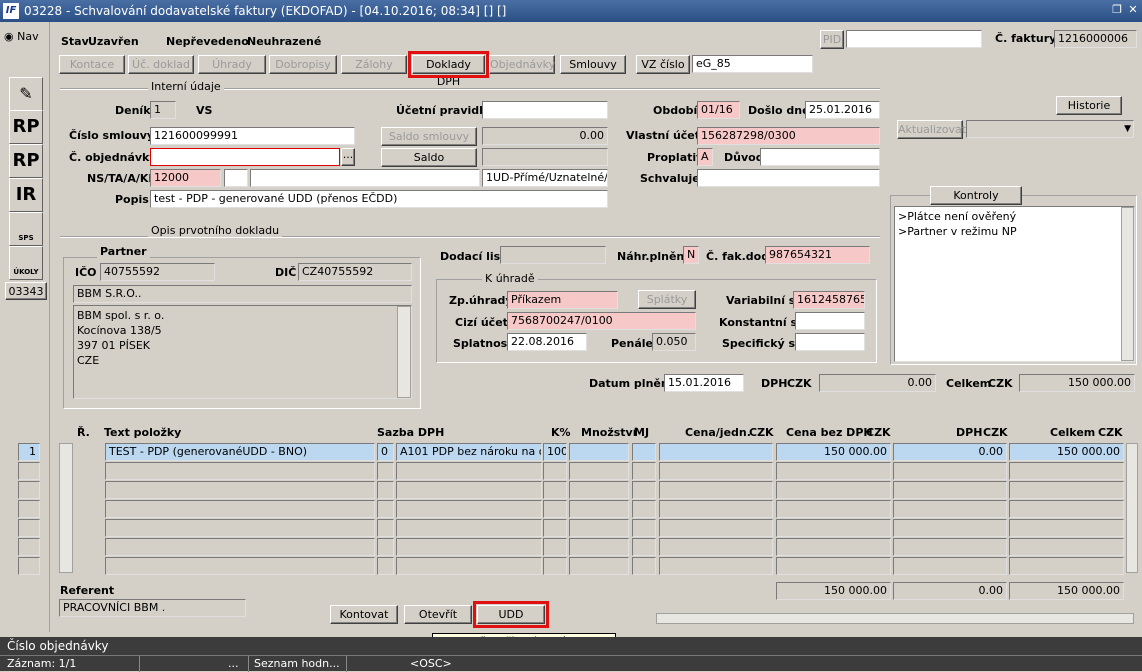 This screenshot has width=1142, height=672. Describe the element at coordinates (21, 36) in the screenshot. I see `nav-radio: ◉ Nav` at that location.